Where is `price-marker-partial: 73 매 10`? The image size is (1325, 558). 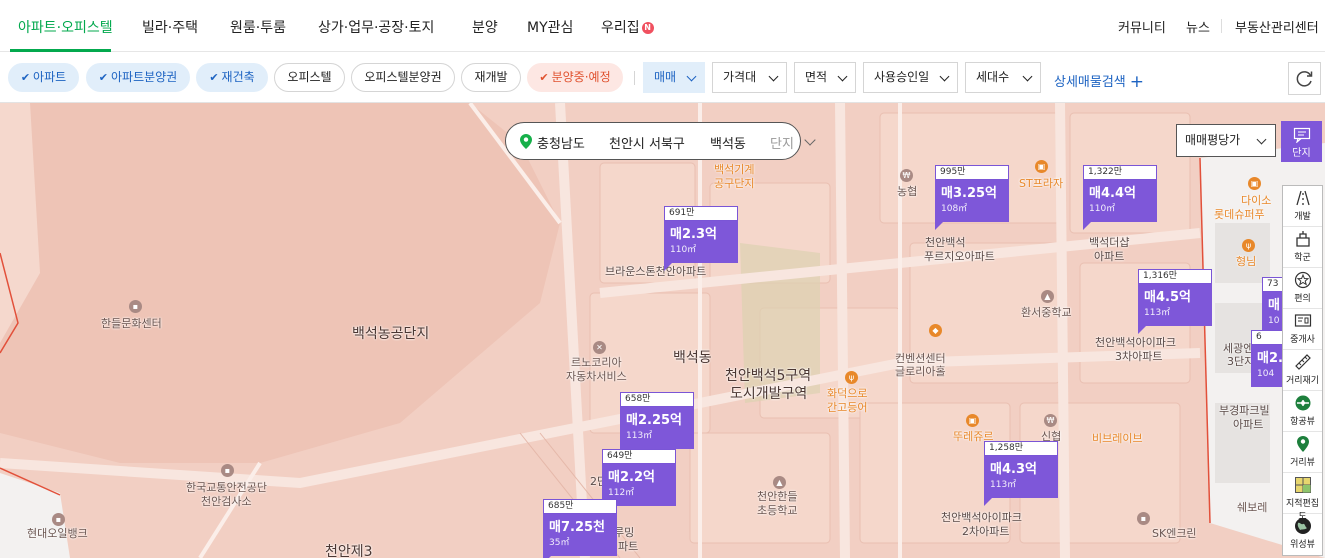
price-marker-partial: 73 매 10 is located at coordinates (1273, 305).